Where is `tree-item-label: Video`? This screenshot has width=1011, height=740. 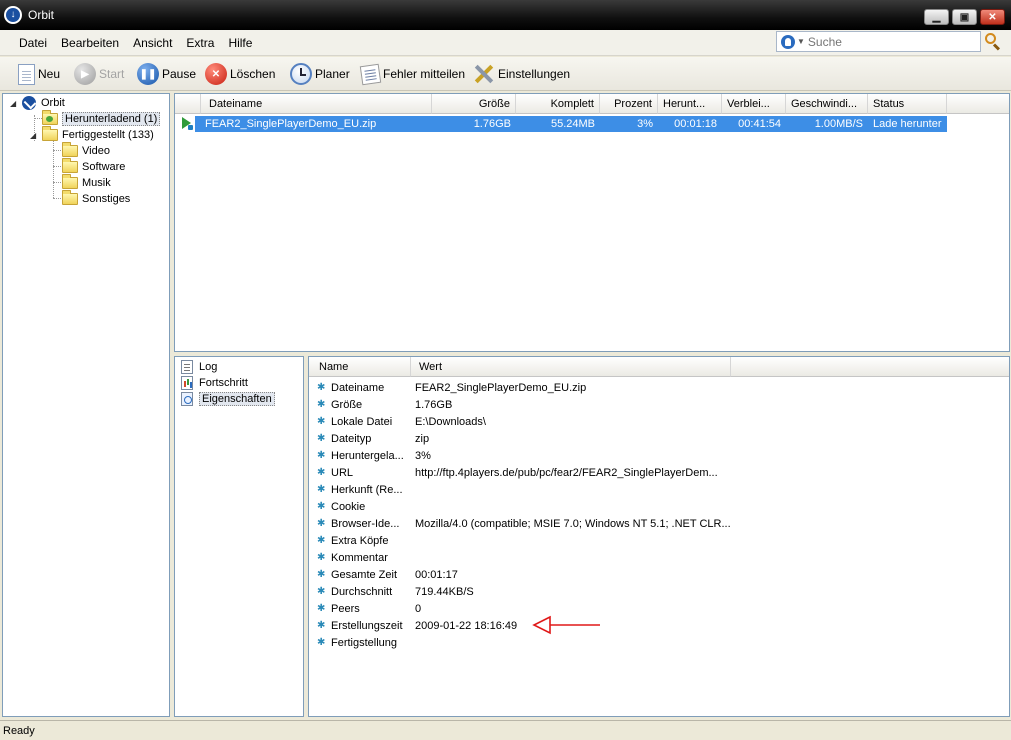
tree-item-label: Video is located at coordinates (96, 151).